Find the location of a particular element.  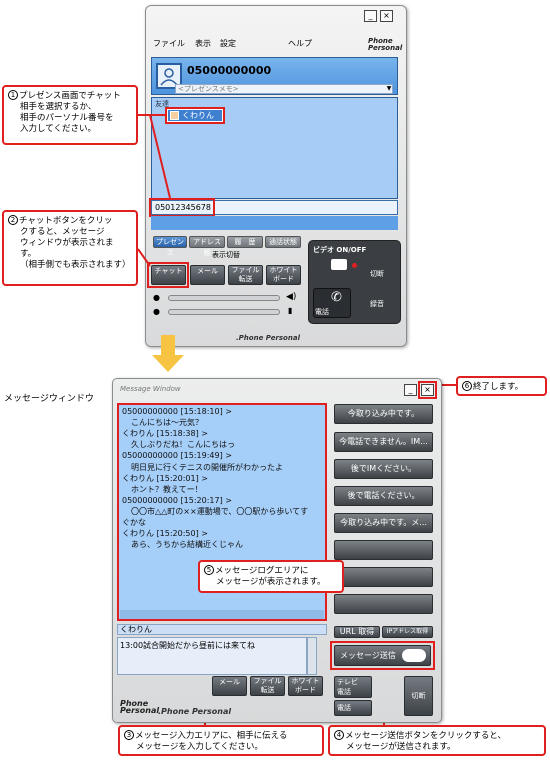

file-transfer-button: ファイル 転送 is located at coordinates (267, 686).